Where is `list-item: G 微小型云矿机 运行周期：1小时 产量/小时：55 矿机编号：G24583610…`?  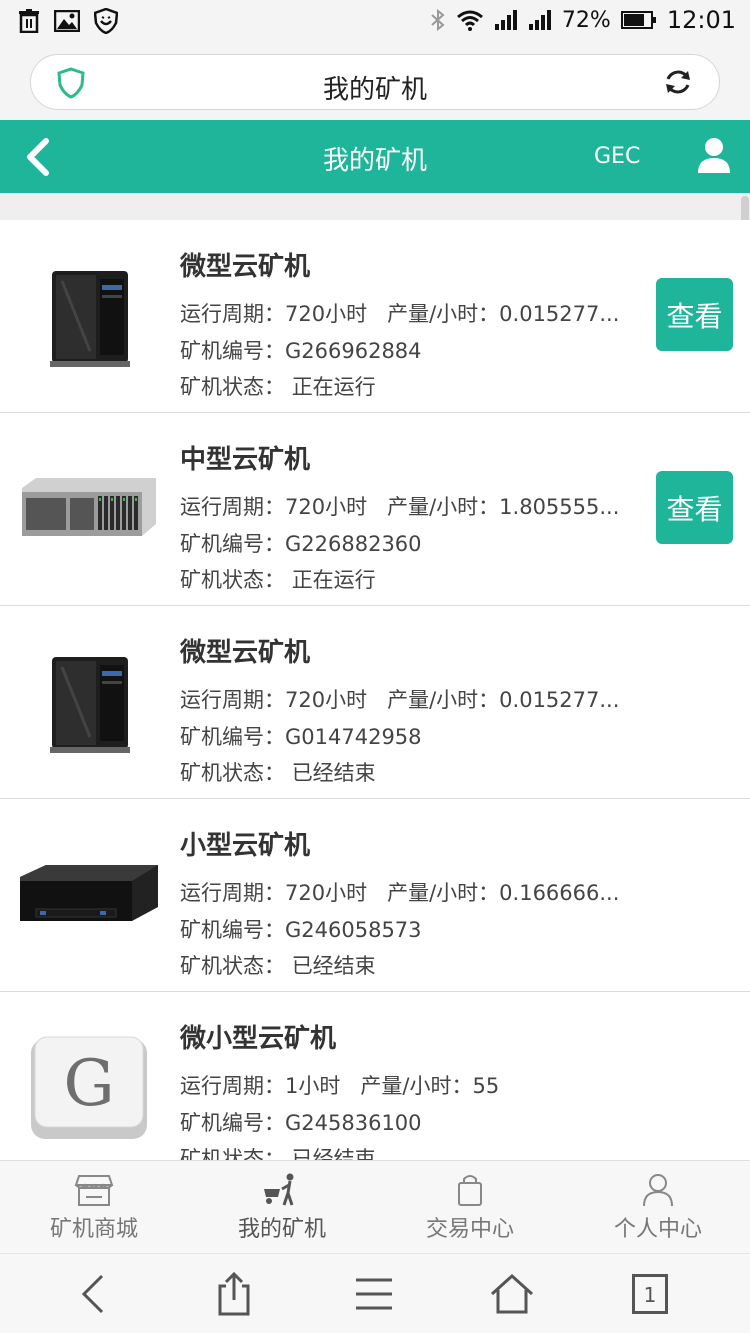 list-item: G 微小型云矿机 运行周期：1小时 产量/小时：55 矿机编号：G24583610… is located at coordinates (375, 1076).